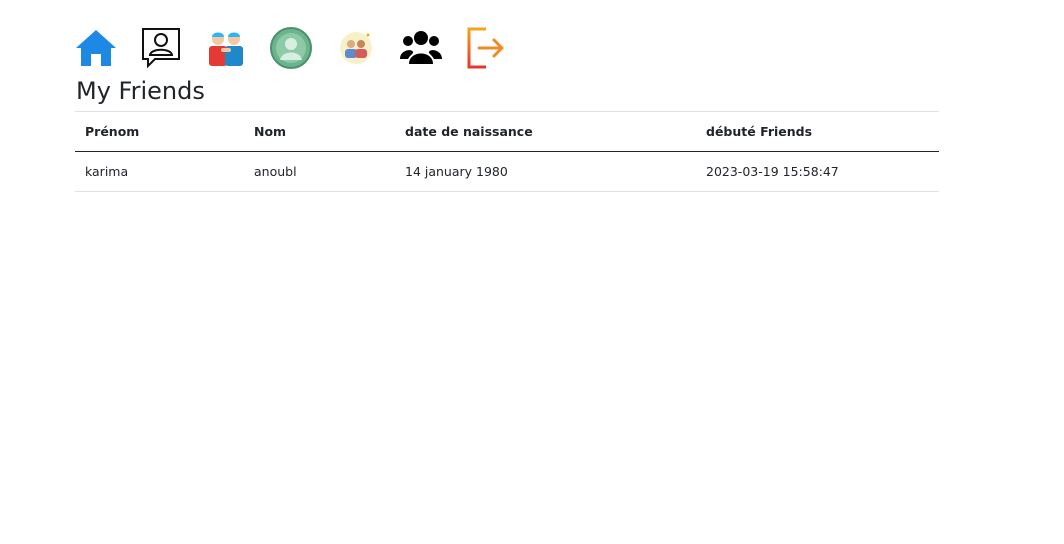  Describe the element at coordinates (319, 131) in the screenshot. I see `column-header-lastname: Nom` at that location.